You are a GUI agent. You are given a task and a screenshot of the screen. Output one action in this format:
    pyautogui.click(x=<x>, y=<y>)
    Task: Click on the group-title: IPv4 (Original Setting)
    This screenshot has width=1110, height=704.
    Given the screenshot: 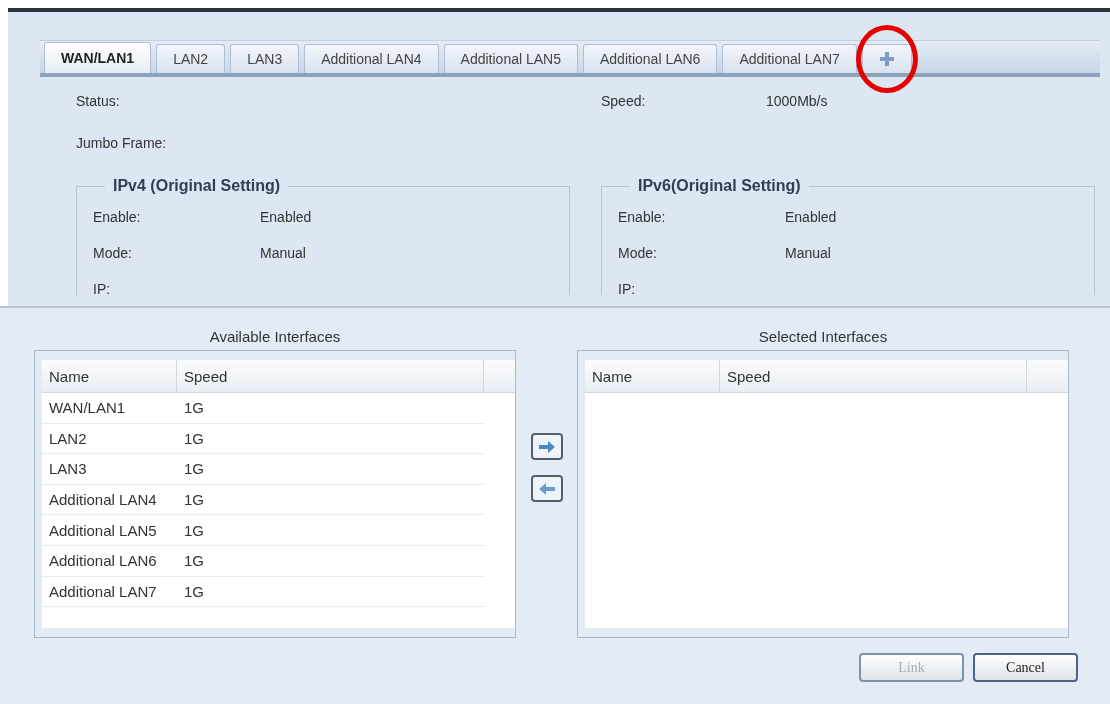 What is the action you would take?
    pyautogui.click(x=197, y=186)
    